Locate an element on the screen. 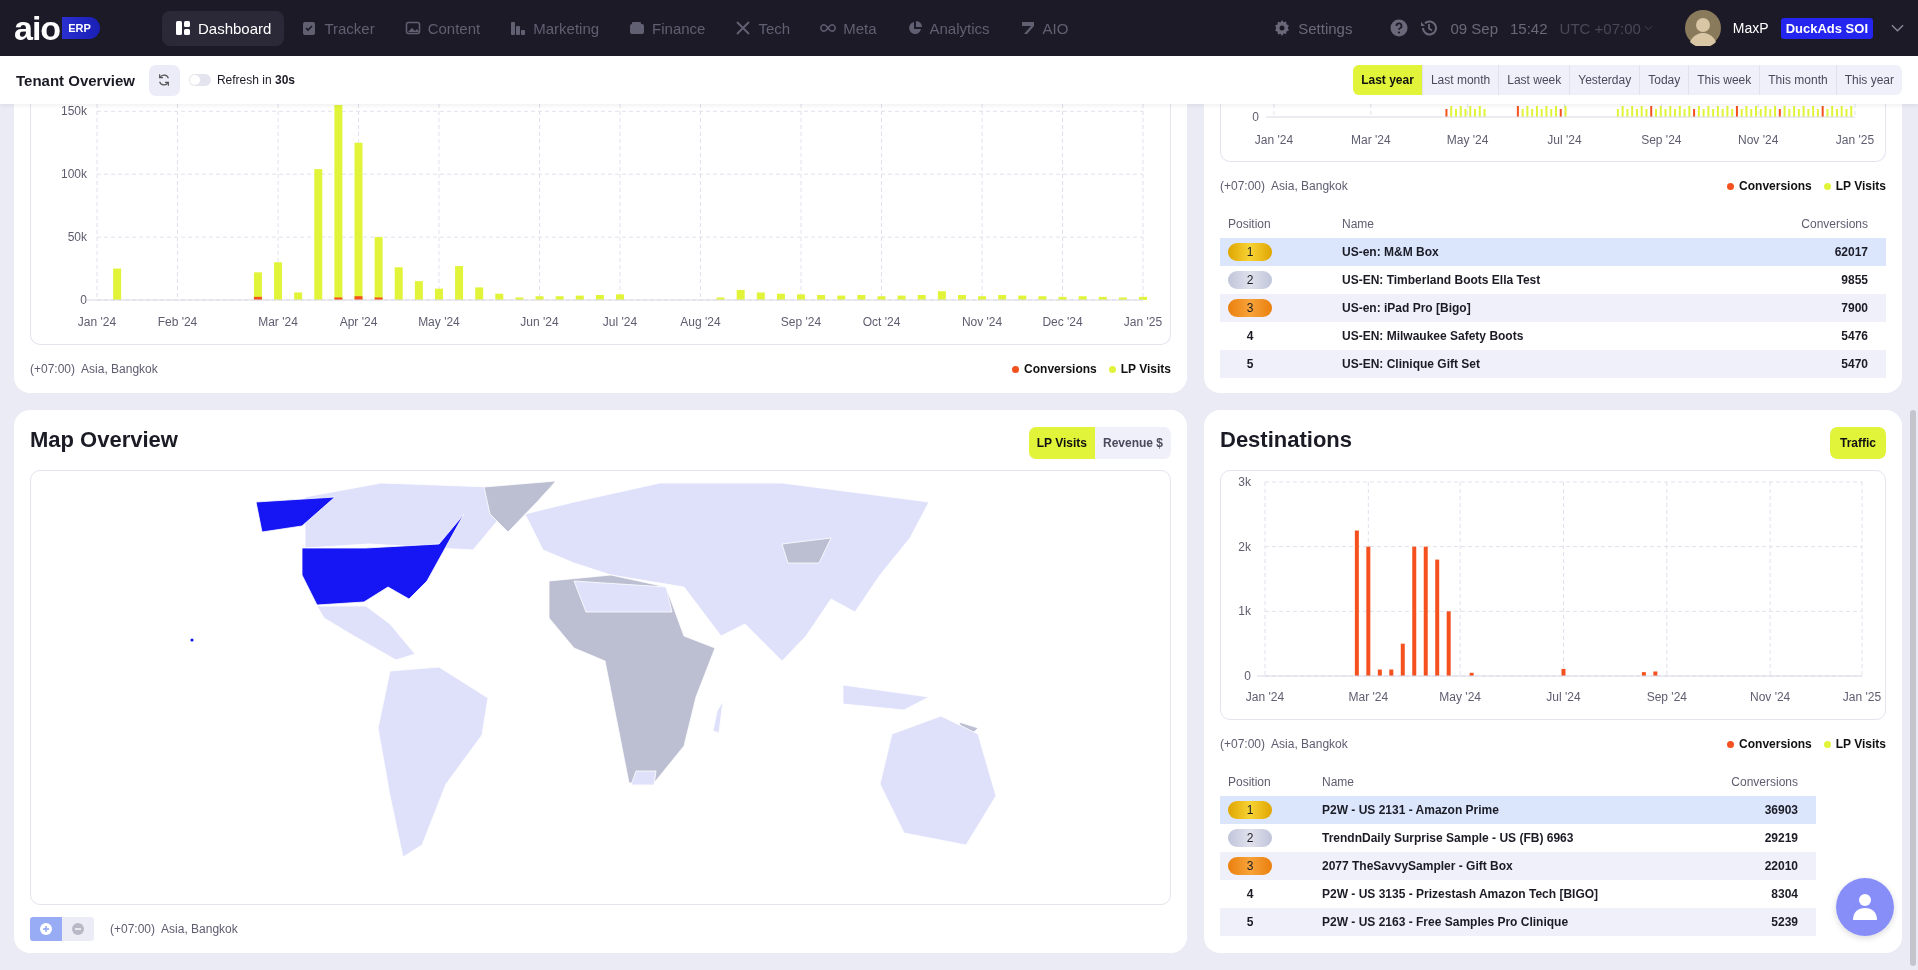  refresh-countdown: Refresh in 30s is located at coordinates (255, 80).